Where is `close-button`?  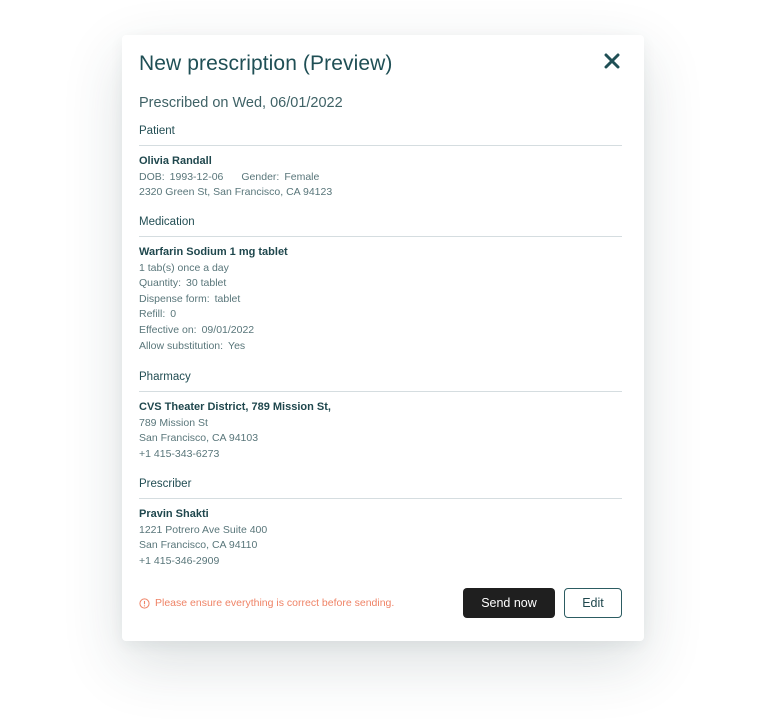 close-button is located at coordinates (612, 62).